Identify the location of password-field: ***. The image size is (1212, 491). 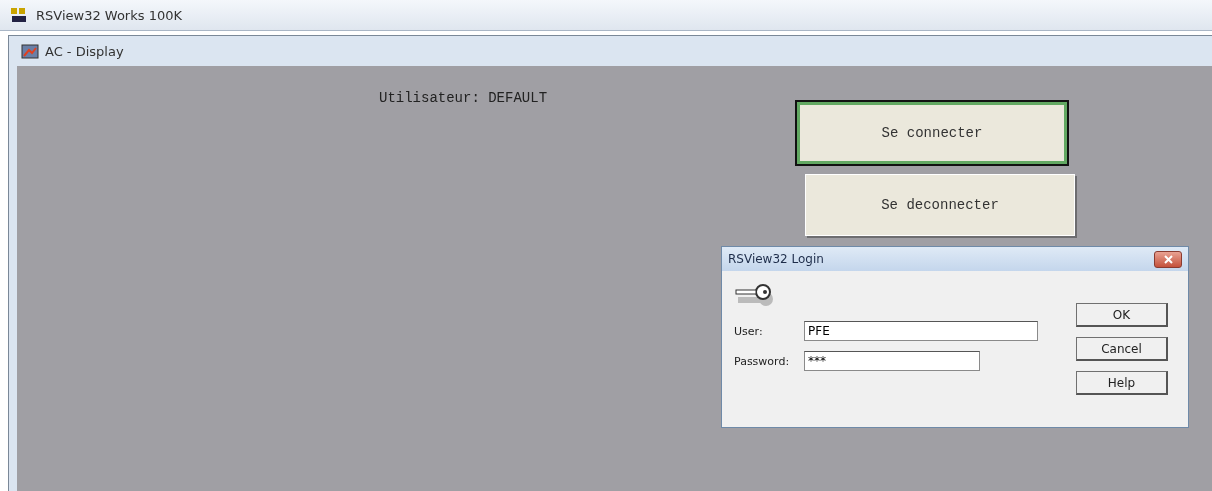
(892, 361).